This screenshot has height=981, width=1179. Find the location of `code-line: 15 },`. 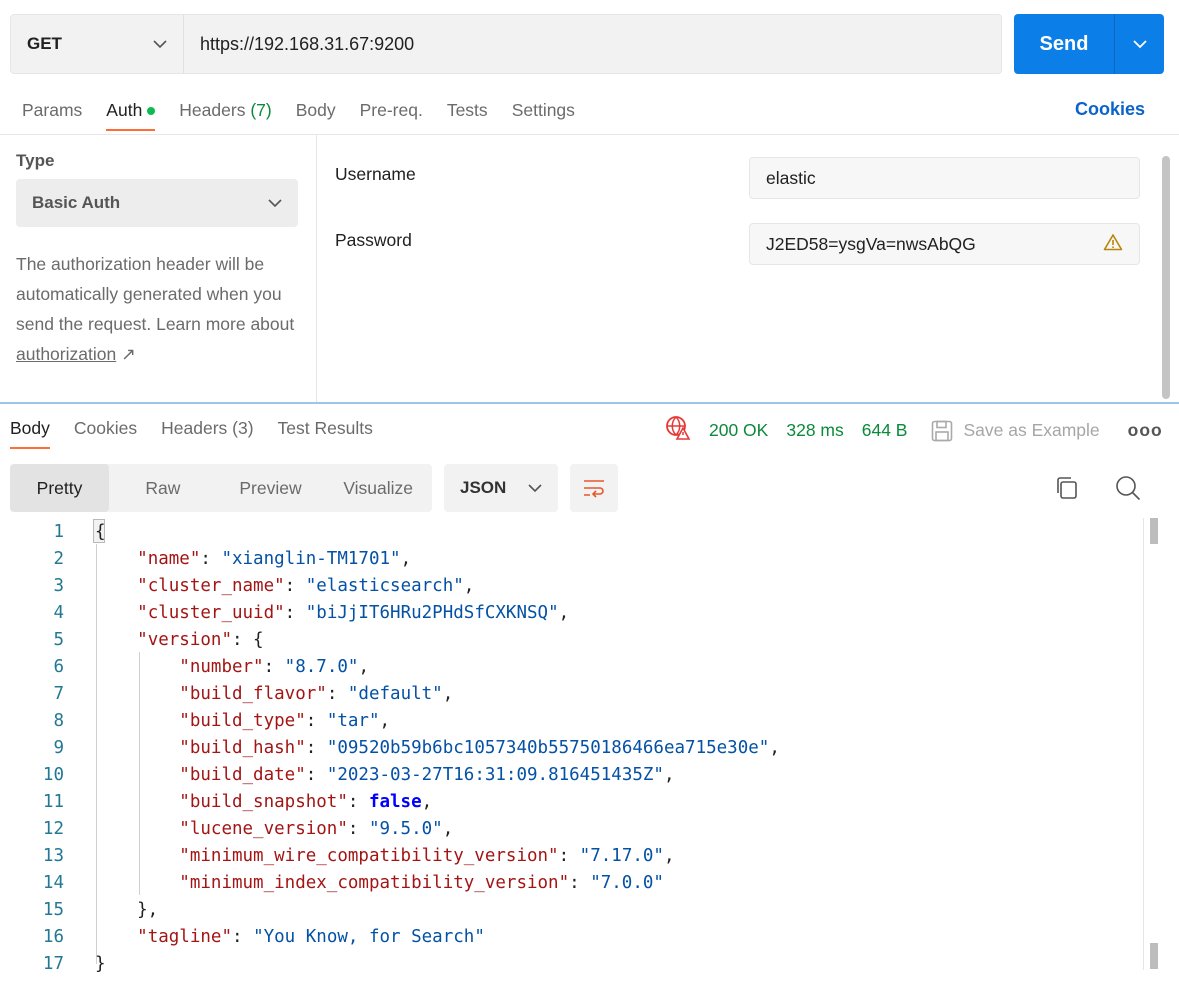

code-line: 15 }, is located at coordinates (570, 909).